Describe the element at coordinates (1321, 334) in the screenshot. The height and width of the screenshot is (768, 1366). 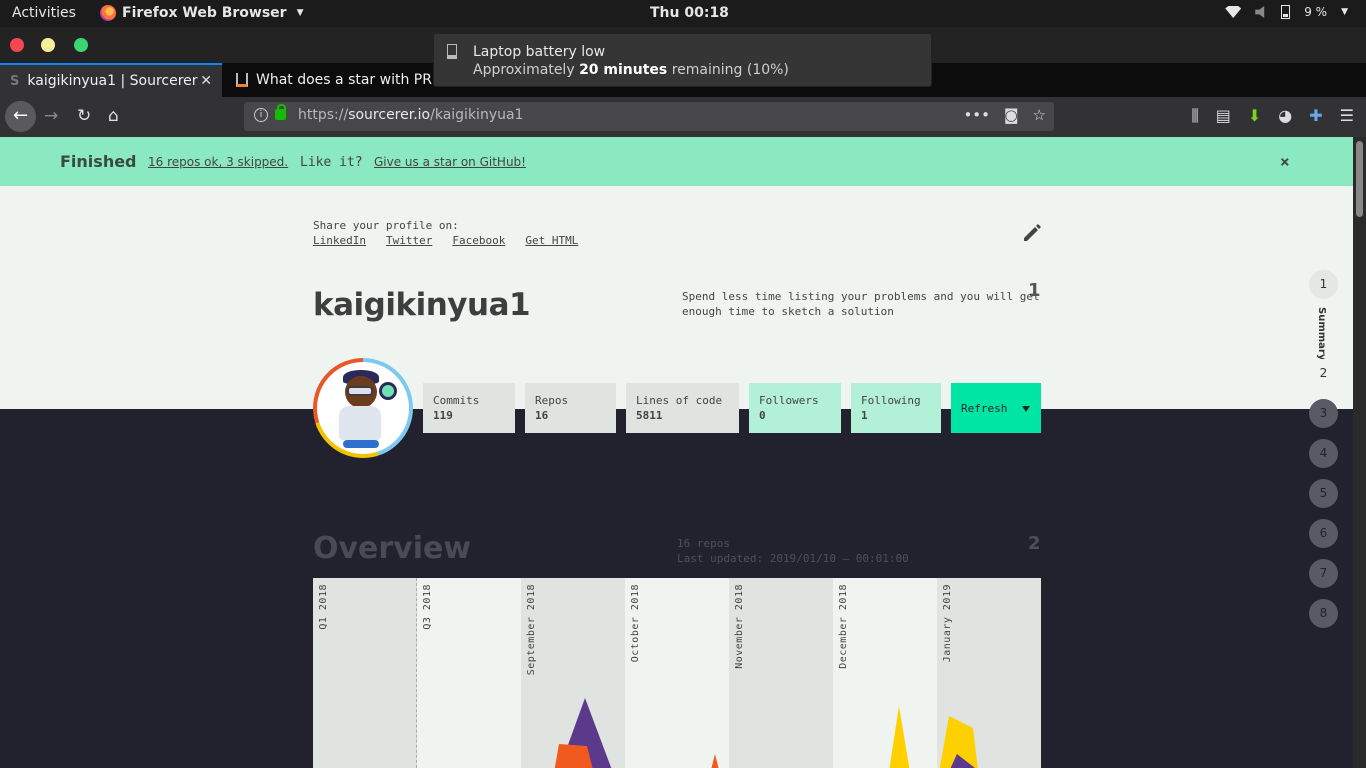
I see `section-nav-active-label: Summary` at that location.